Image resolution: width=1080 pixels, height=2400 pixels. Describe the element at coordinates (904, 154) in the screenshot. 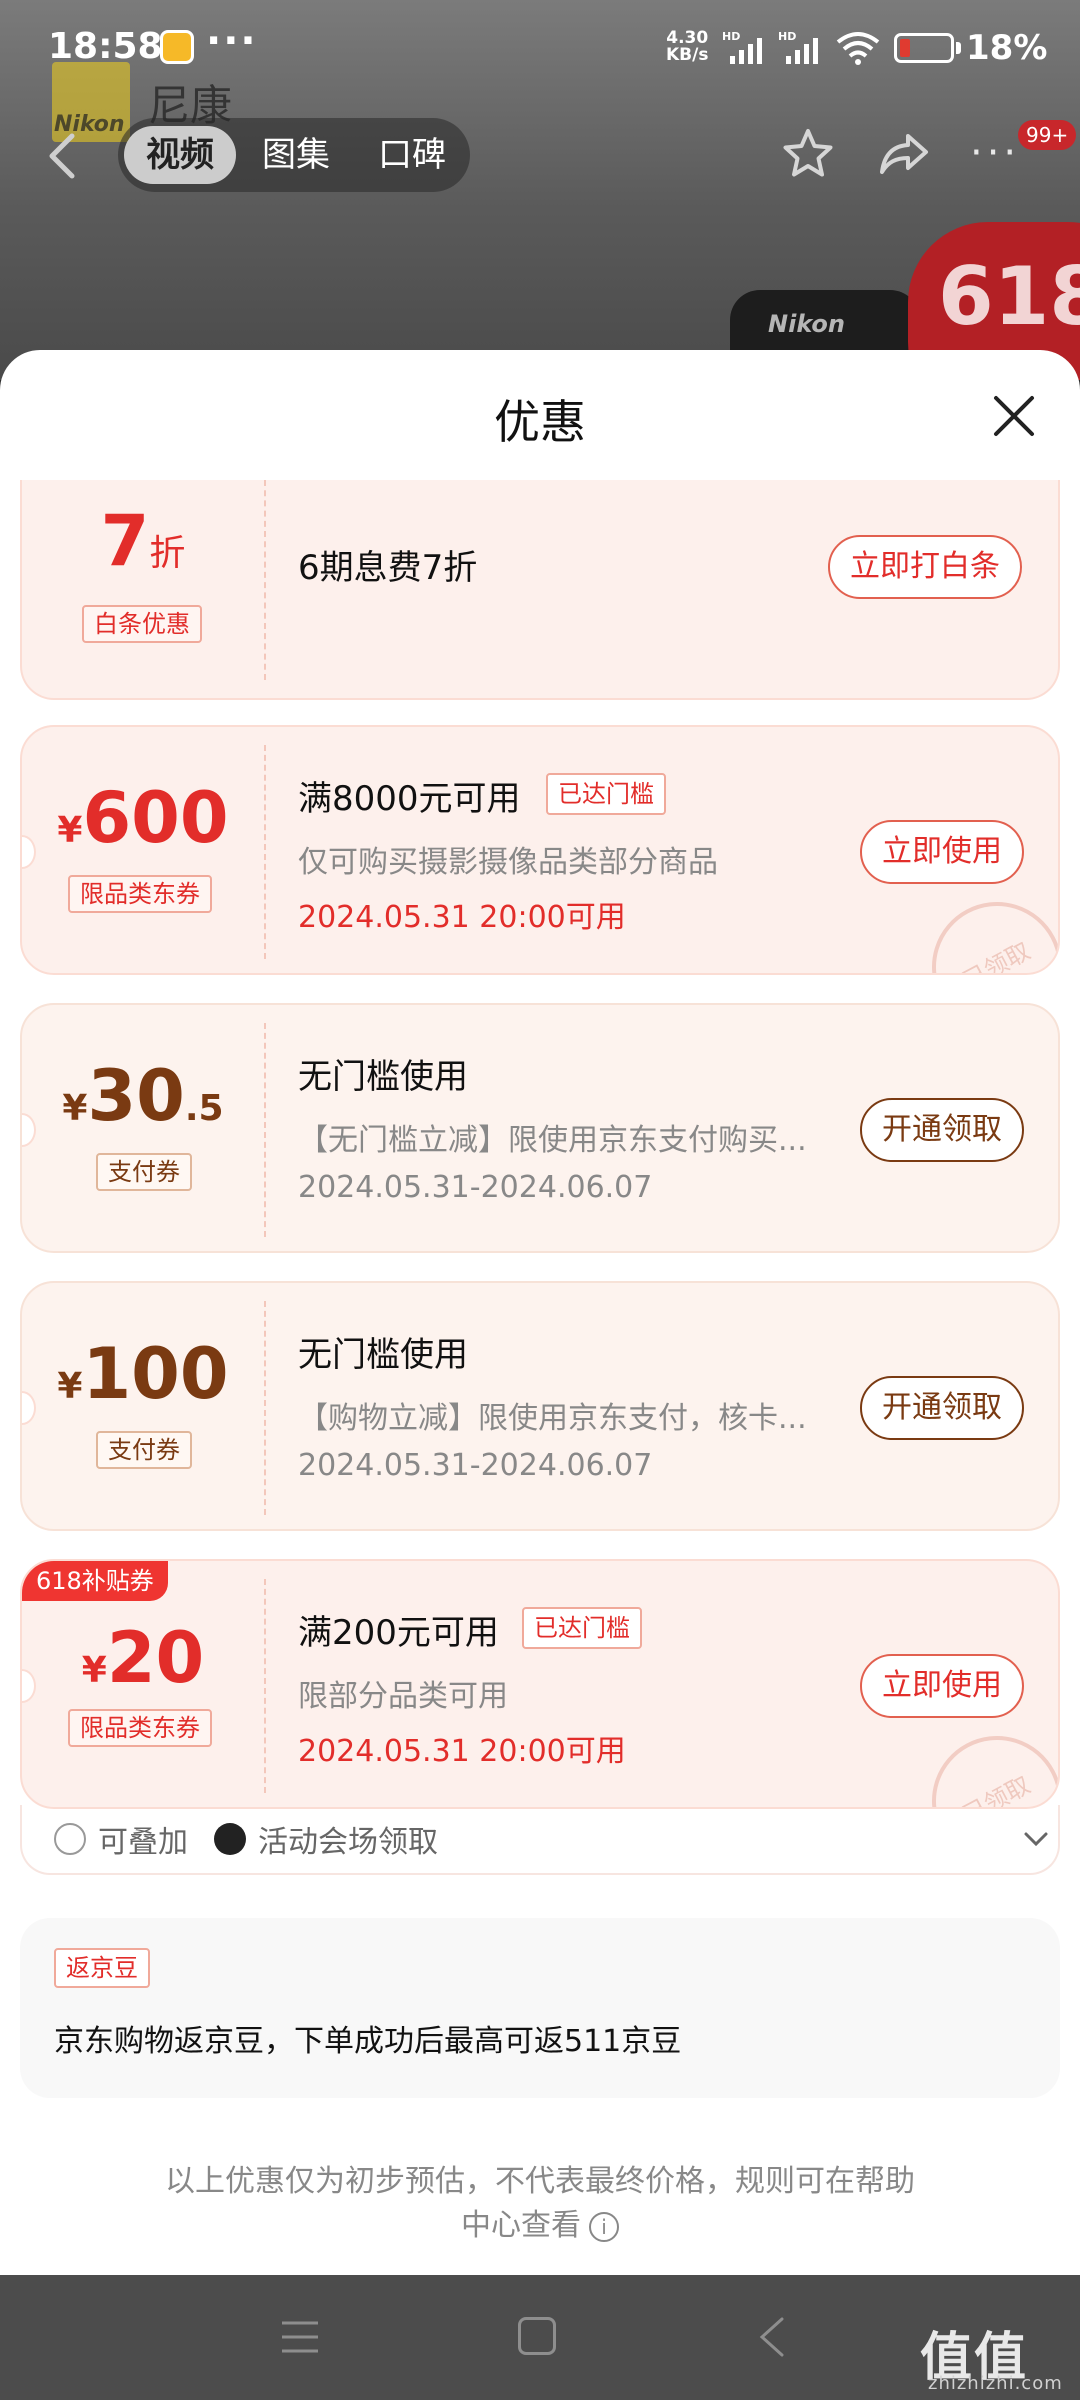

I see `share-icon` at that location.